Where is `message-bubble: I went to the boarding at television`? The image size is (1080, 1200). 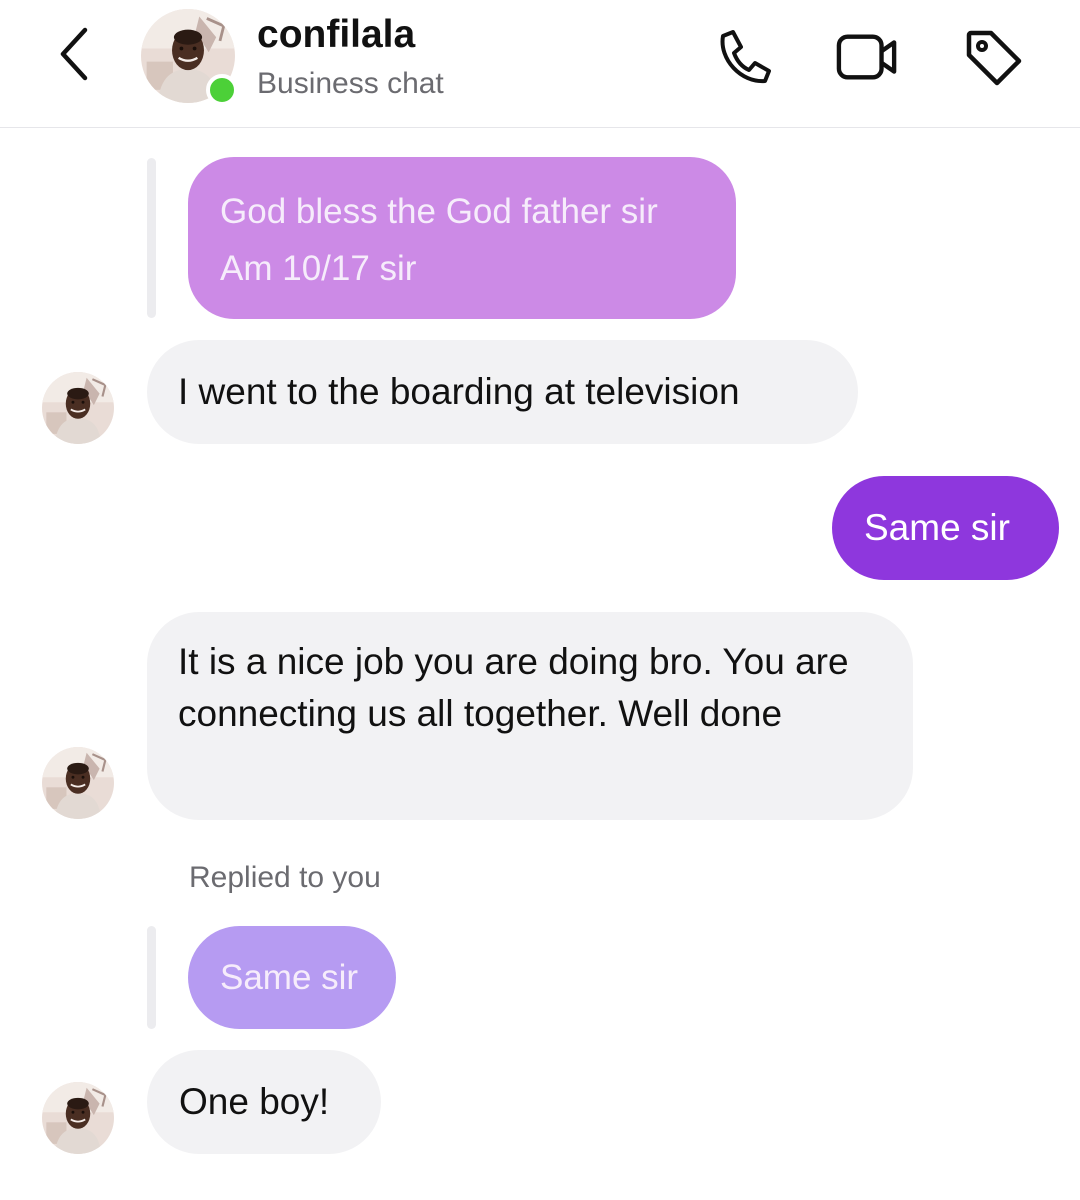
message-bubble: I went to the boarding at television is located at coordinates (502, 392).